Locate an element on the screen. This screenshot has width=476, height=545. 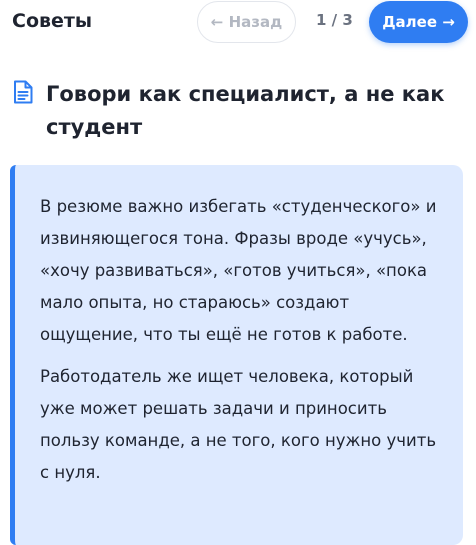
tip-title: Говори как специалист, а не как студент is located at coordinates (245, 110).